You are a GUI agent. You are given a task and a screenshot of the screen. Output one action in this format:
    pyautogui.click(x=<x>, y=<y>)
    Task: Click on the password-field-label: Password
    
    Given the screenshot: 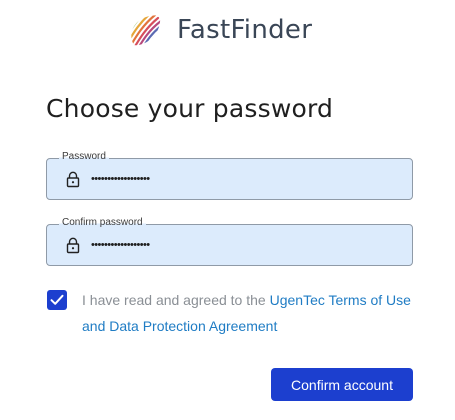 What is the action you would take?
    pyautogui.click(x=84, y=157)
    